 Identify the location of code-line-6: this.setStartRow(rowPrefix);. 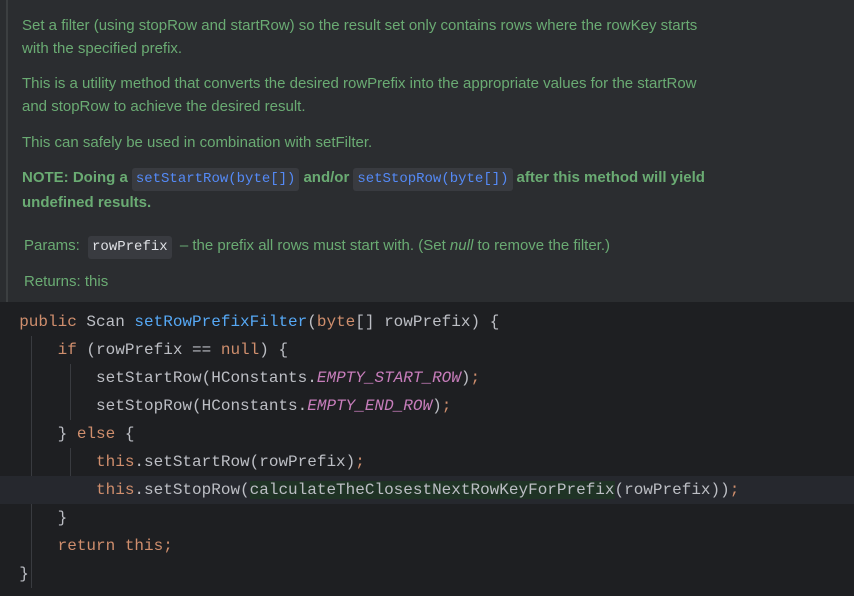
(427, 462).